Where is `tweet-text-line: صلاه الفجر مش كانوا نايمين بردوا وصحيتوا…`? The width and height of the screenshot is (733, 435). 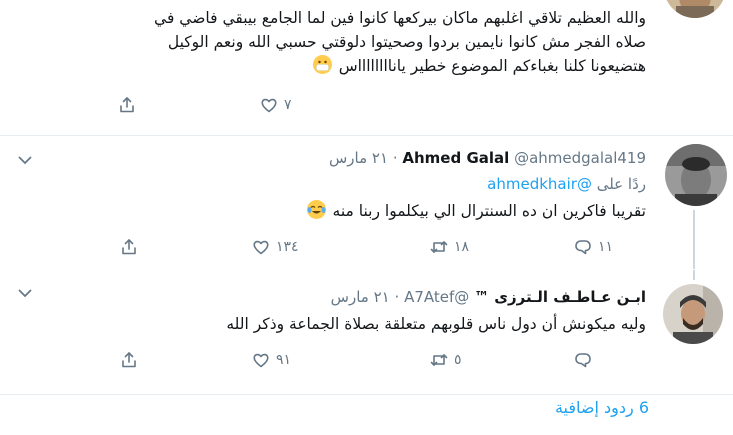 tweet-text-line: صلاه الفجر مش كانوا نايمين بردوا وصحيتوا… is located at coordinates (406, 42).